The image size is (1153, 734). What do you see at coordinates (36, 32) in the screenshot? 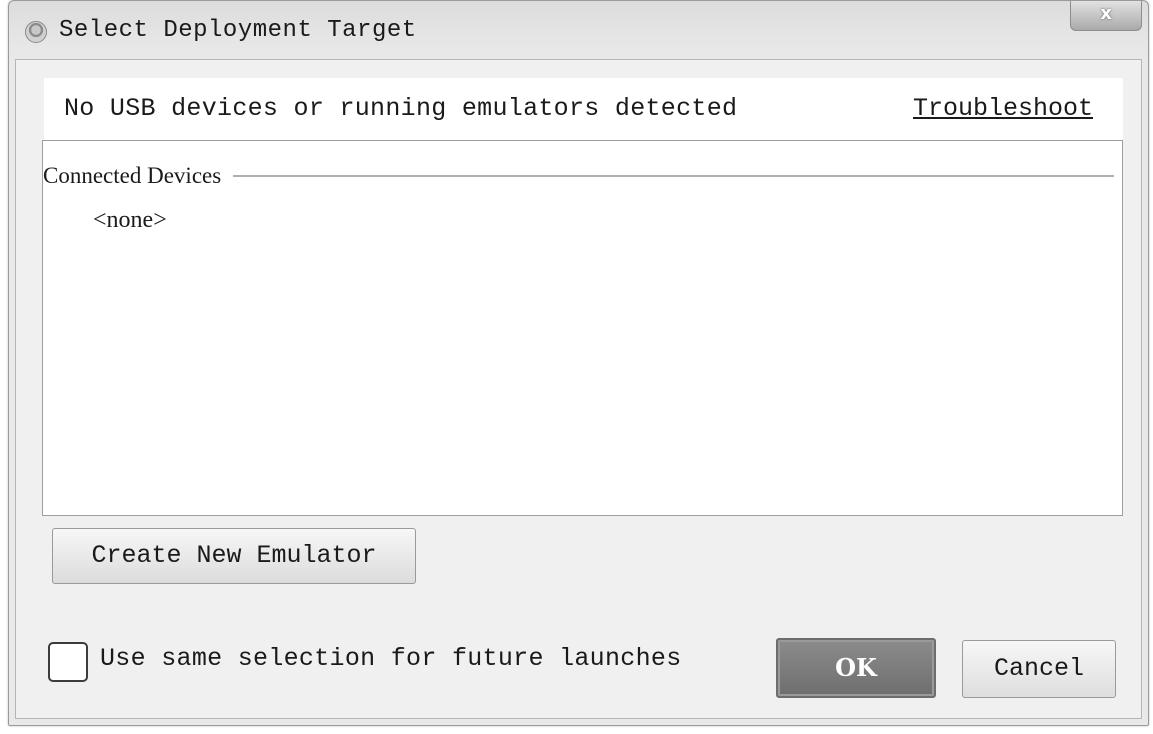
I see `android-icon` at bounding box center [36, 32].